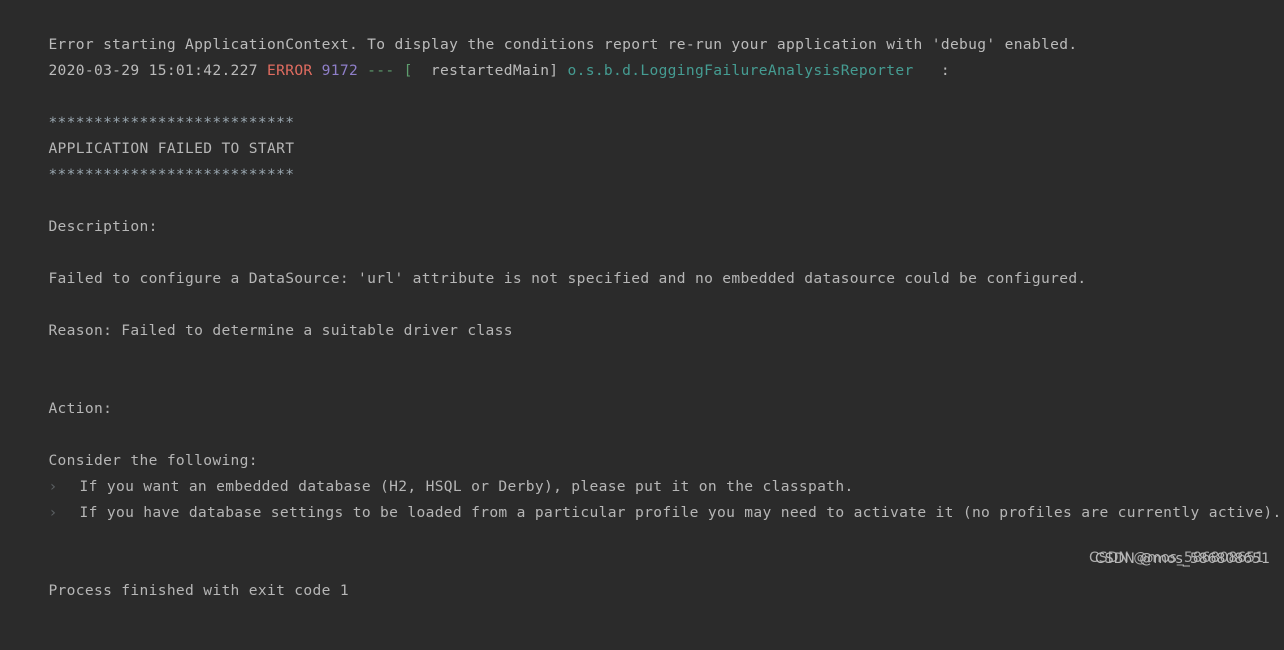 The image size is (1284, 650). Describe the element at coordinates (157, 70) in the screenshot. I see `log-timestamp: 2020-03-29 15:01:42.227` at that location.